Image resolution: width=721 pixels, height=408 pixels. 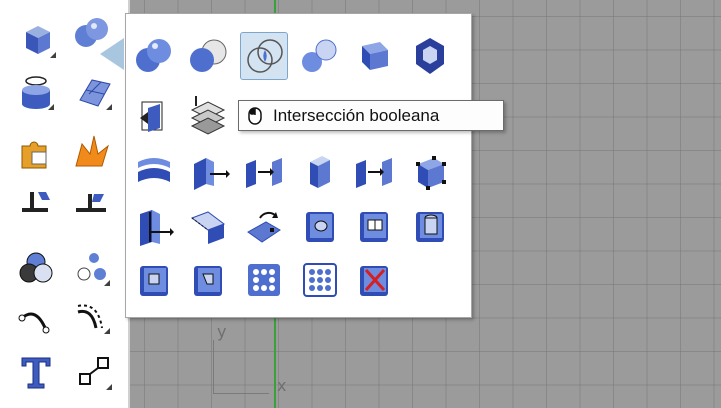 I want to click on make-hole-icon, so click(x=320, y=226).